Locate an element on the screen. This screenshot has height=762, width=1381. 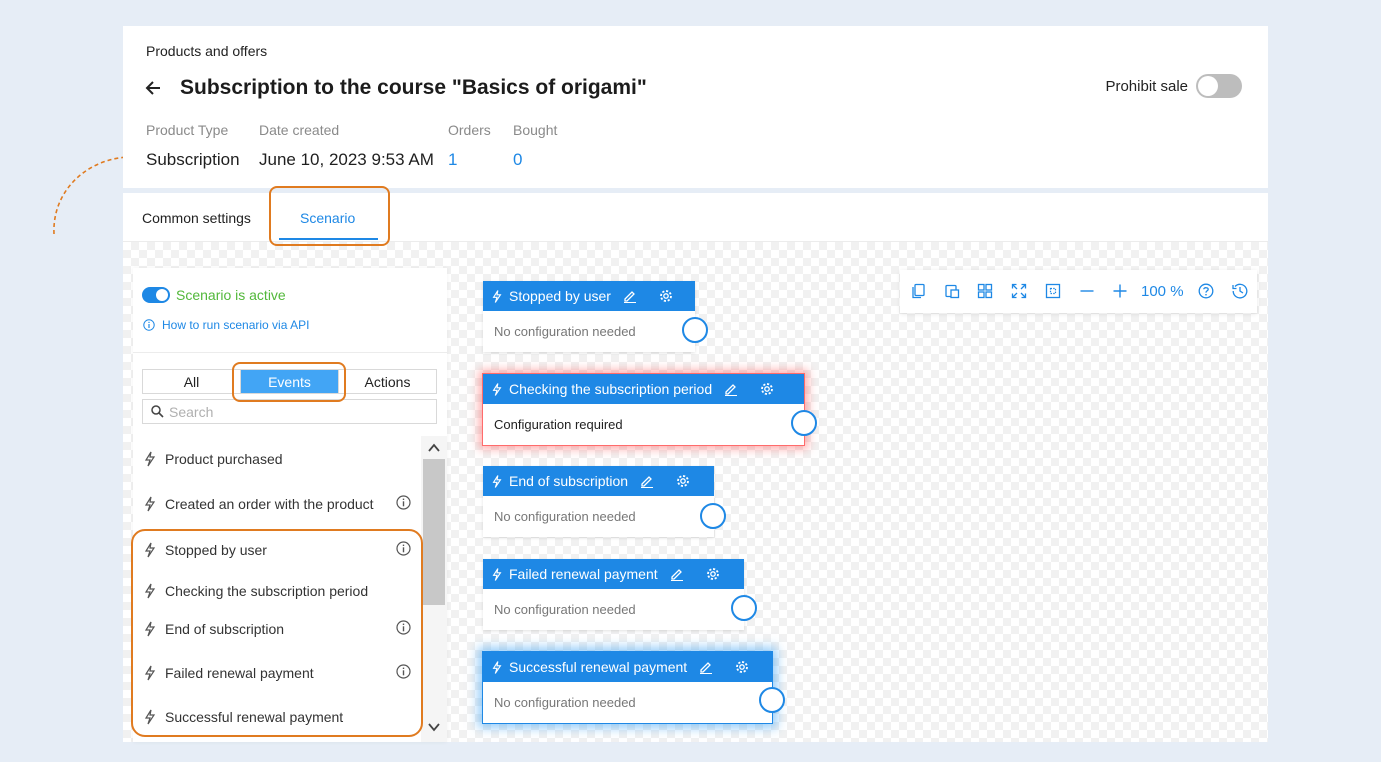
tab-bar: Common settings Scenario is located at coordinates (695, 217).